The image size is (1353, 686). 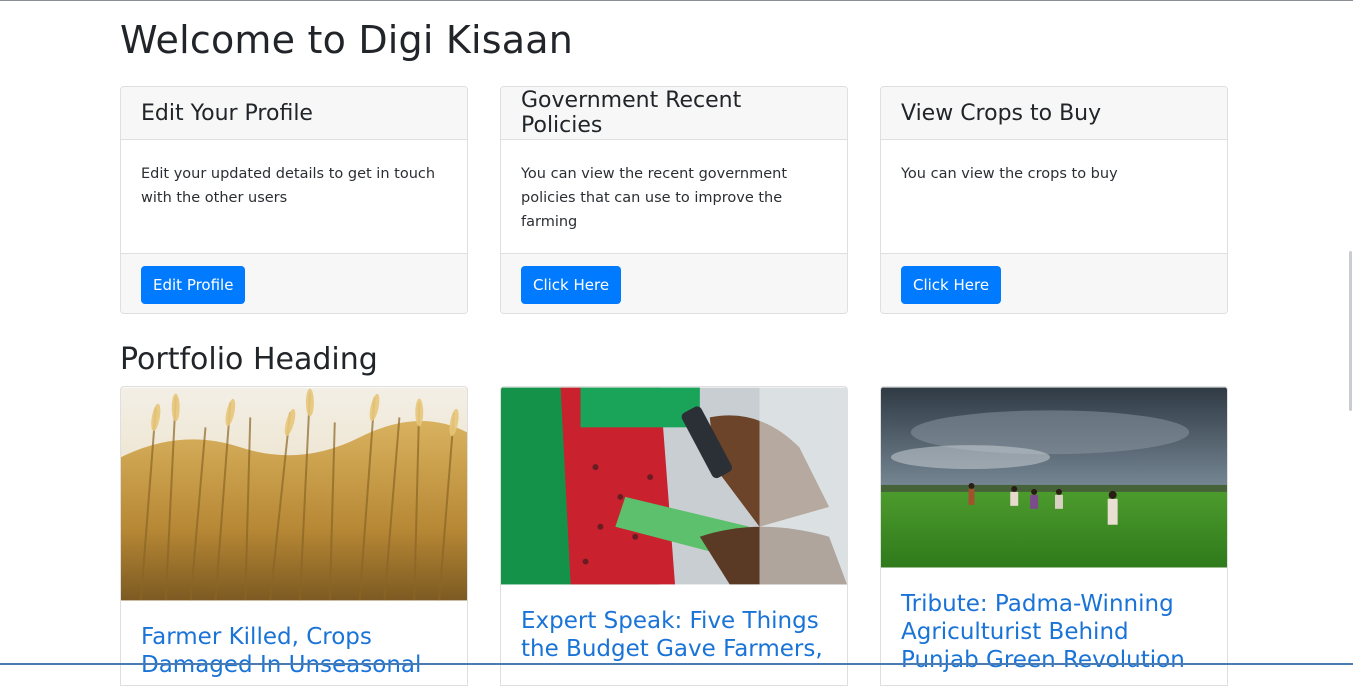 What do you see at coordinates (1054, 113) in the screenshot?
I see `card-header: View Crops to Buy` at bounding box center [1054, 113].